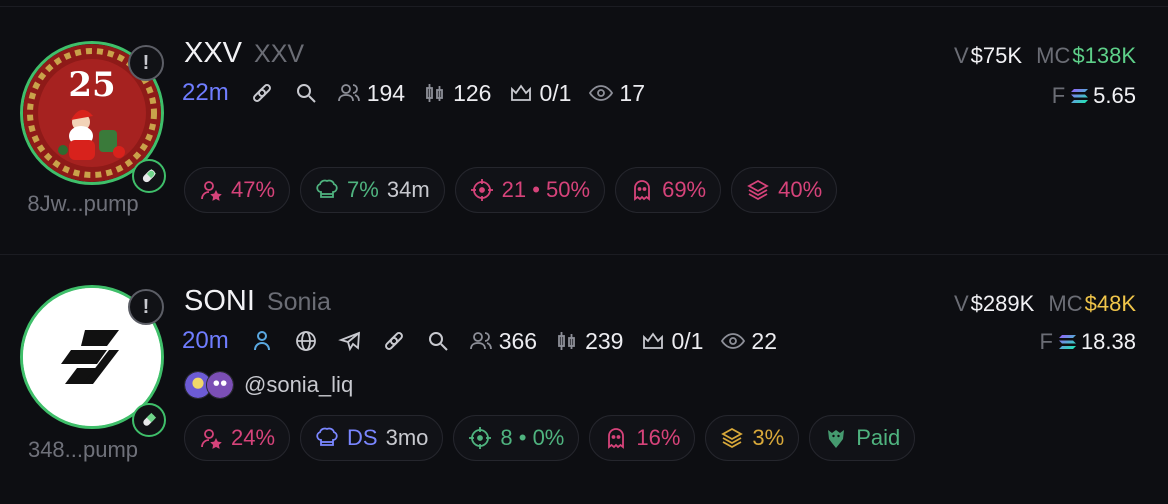  I want to click on top10-value: 47%, so click(253, 189).